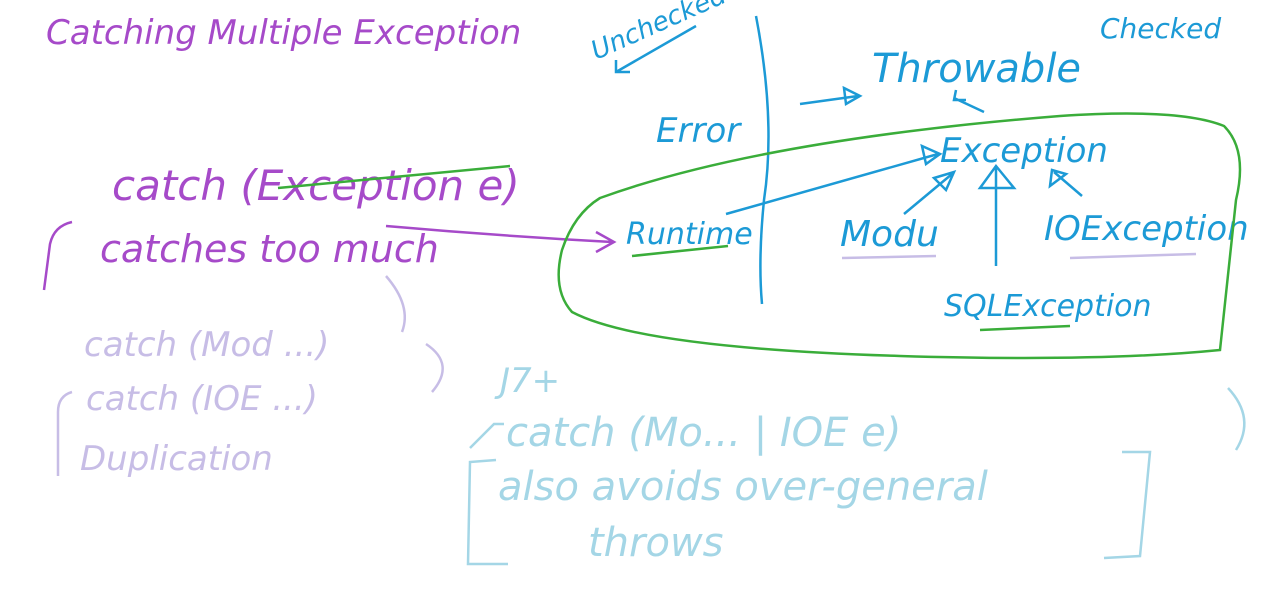 The image size is (1268, 590). What do you see at coordinates (283, 33) in the screenshot?
I see `page-title: Catching Multiple Exception` at bounding box center [283, 33].